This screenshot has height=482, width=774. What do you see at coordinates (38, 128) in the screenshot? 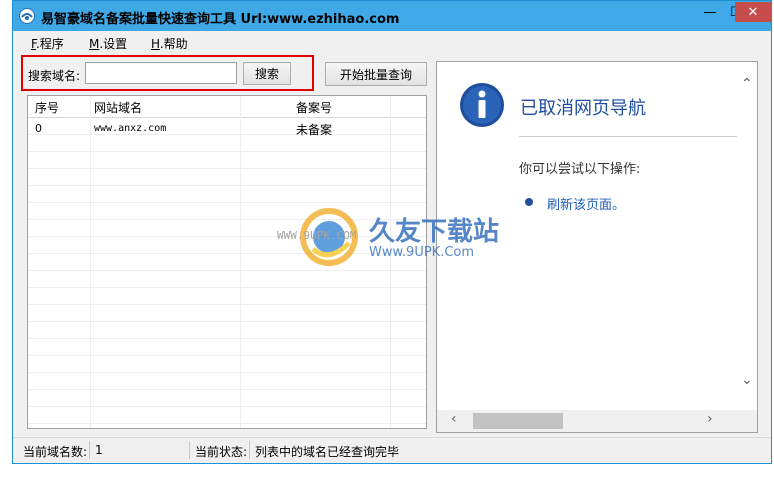
I see `cell-index: 0` at bounding box center [38, 128].